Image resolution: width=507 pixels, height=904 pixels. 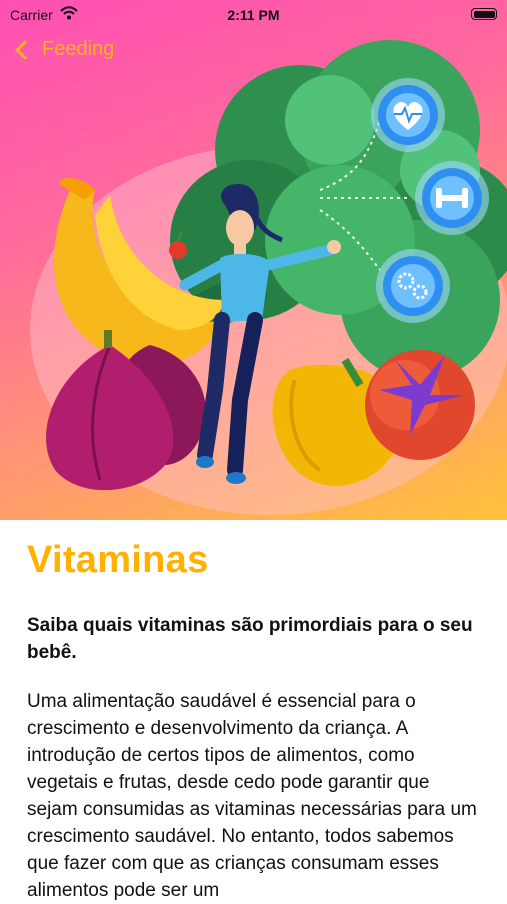 I want to click on gears-icon, so click(x=413, y=286).